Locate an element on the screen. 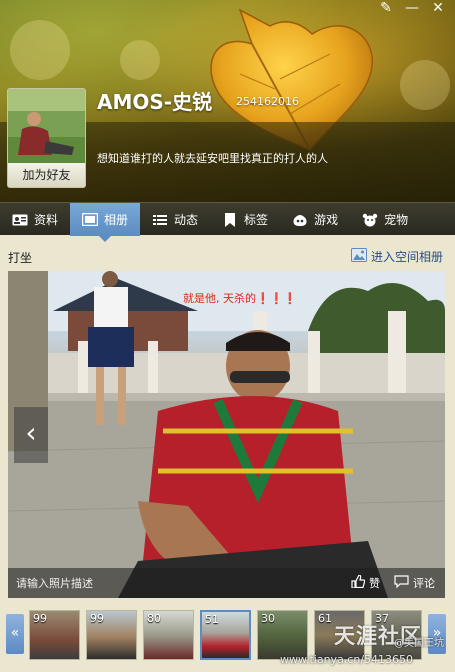 The height and width of the screenshot is (672, 455). avatar is located at coordinates (46, 126).